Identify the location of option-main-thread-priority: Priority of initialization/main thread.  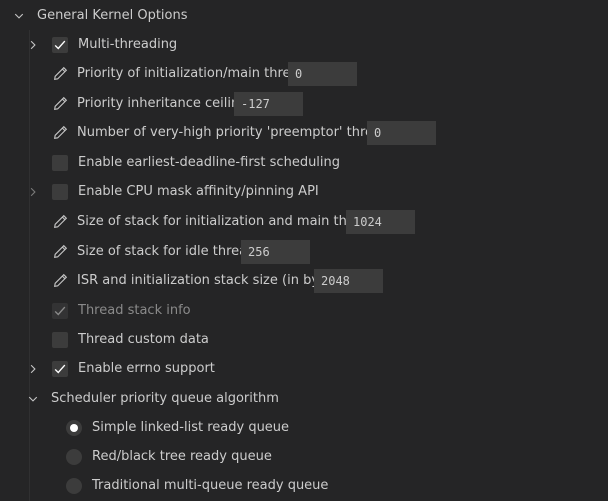
(304, 73).